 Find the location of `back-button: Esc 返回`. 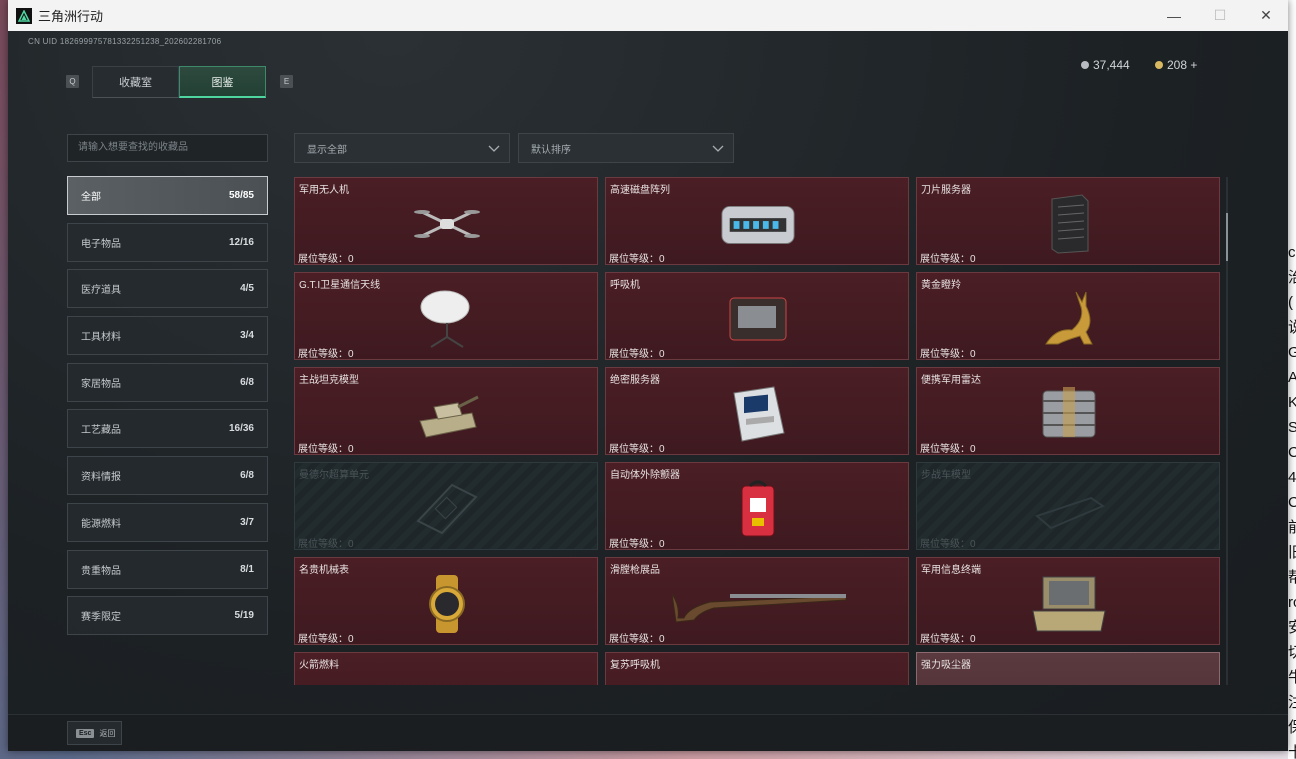

back-button: Esc 返回 is located at coordinates (94, 733).